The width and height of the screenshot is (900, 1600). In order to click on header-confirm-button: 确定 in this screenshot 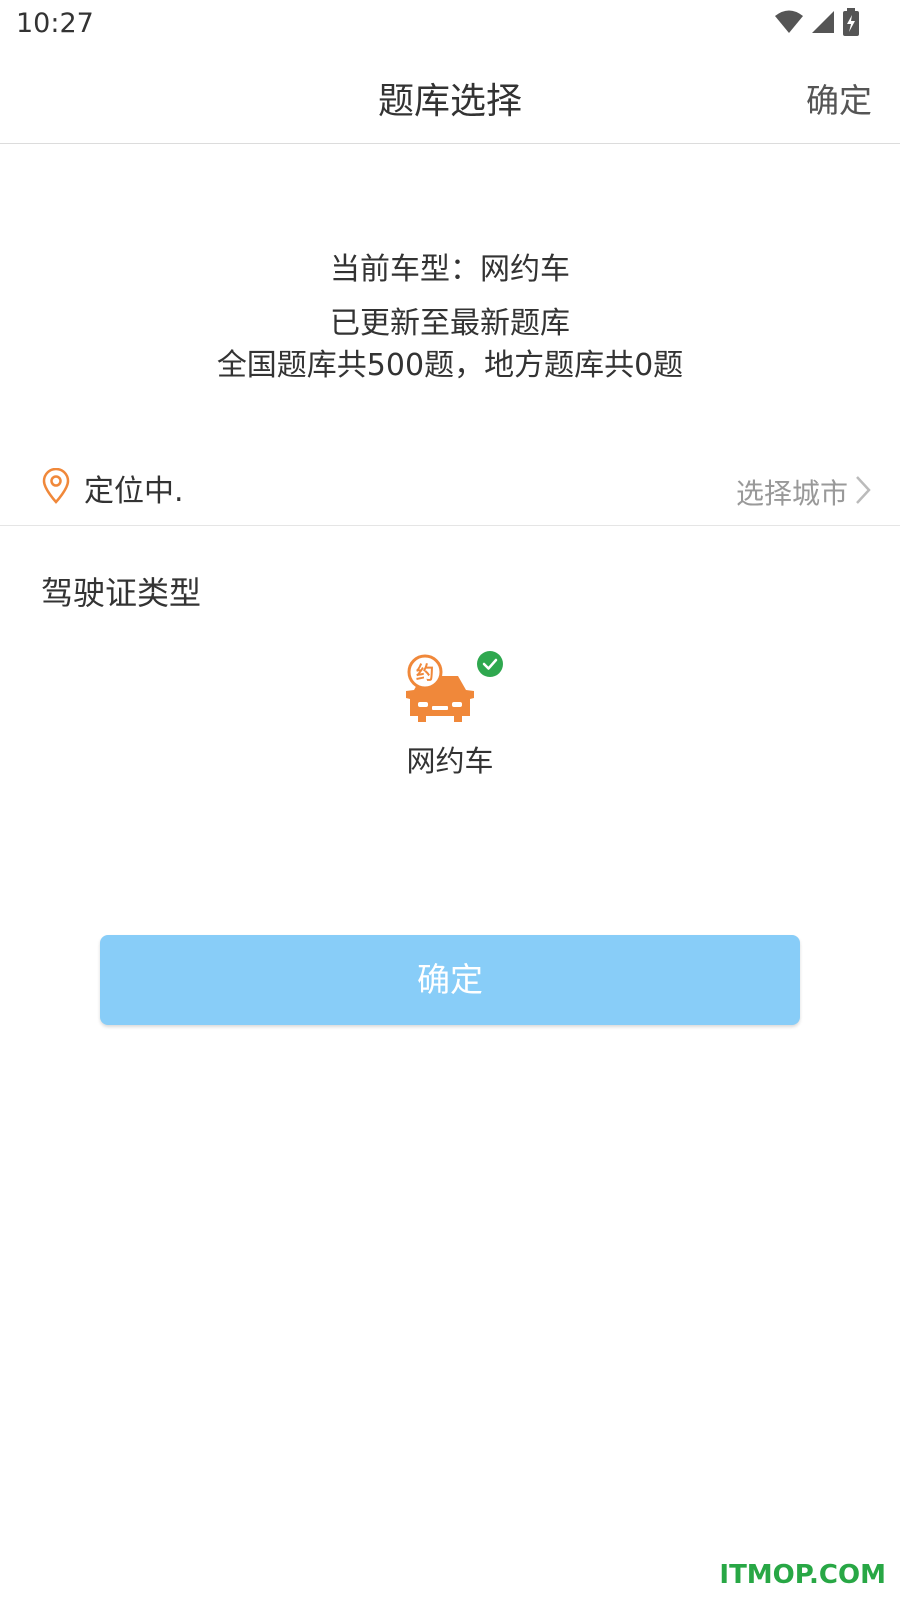, I will do `click(839, 98)`.